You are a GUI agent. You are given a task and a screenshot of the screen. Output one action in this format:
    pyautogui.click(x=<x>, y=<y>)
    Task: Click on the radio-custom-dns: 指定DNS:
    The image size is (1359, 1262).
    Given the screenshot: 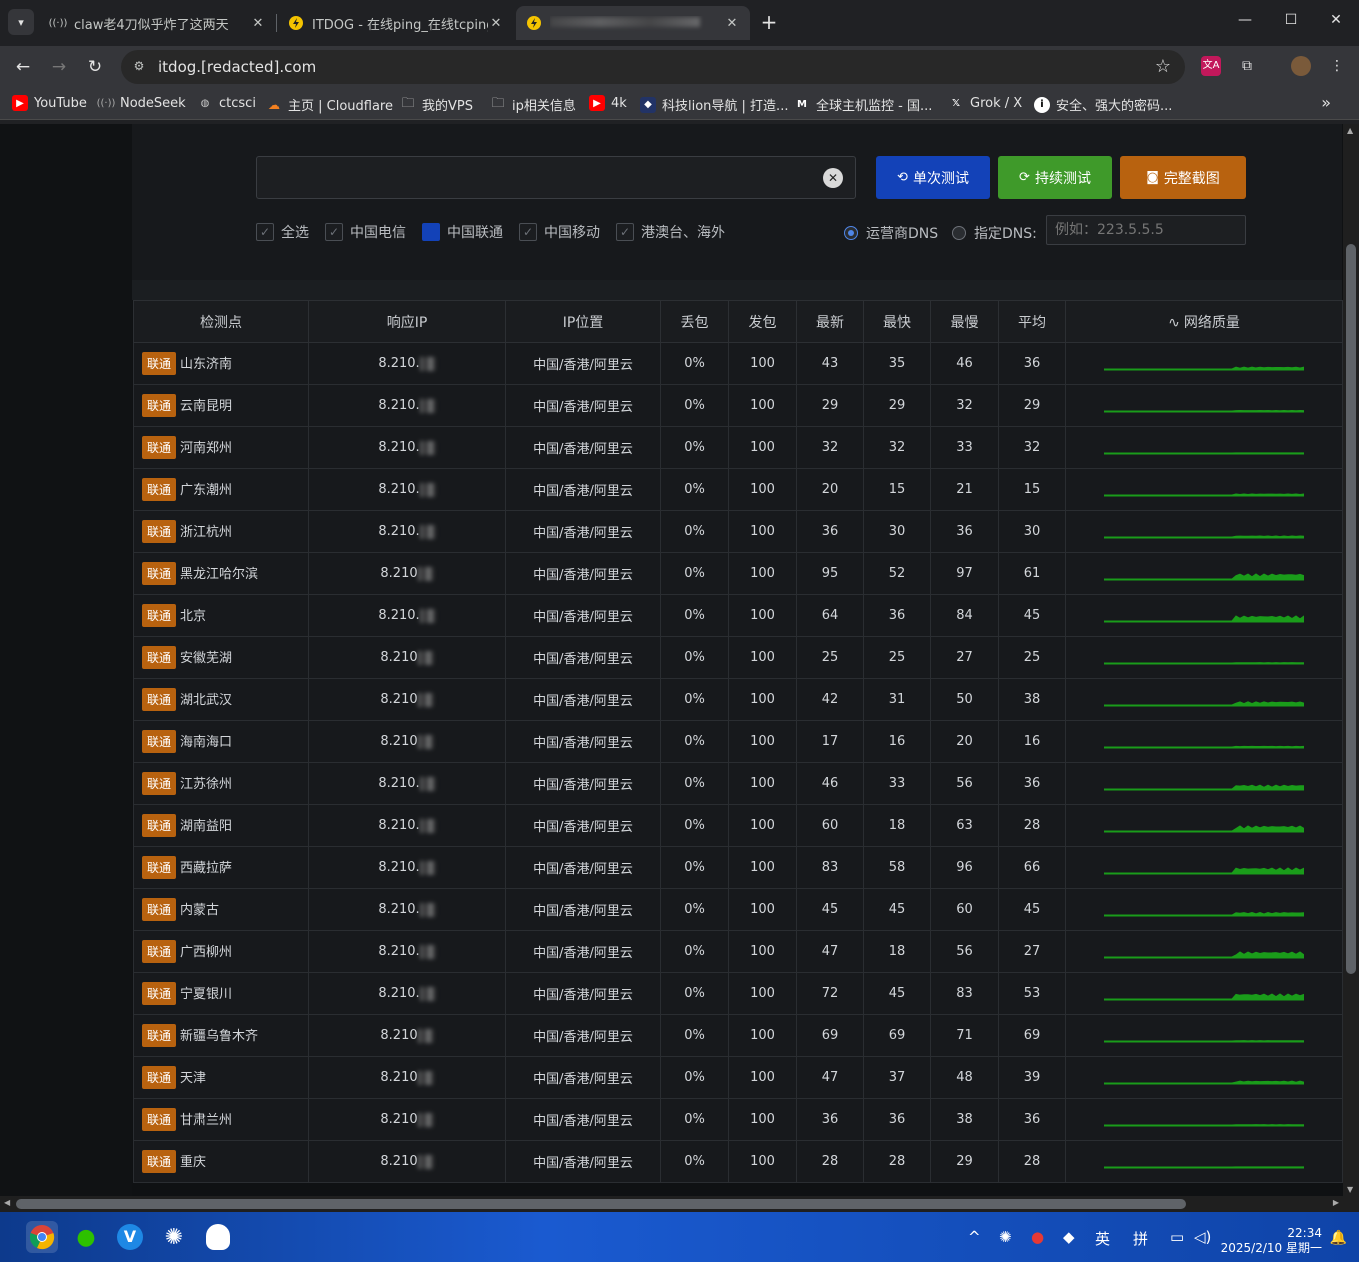 What is the action you would take?
    pyautogui.click(x=994, y=233)
    